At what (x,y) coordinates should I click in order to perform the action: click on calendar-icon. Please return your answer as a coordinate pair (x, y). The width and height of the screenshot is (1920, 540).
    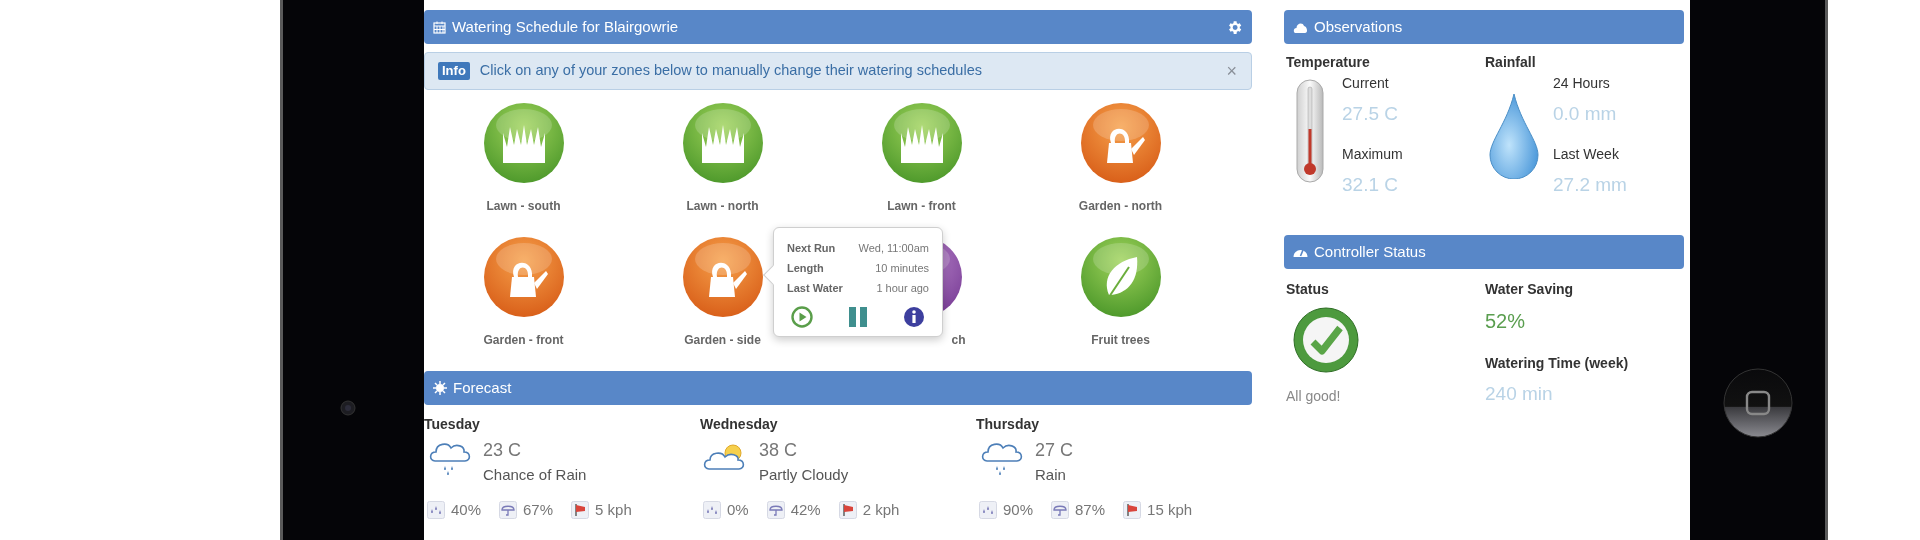
    Looking at the image, I should click on (439, 27).